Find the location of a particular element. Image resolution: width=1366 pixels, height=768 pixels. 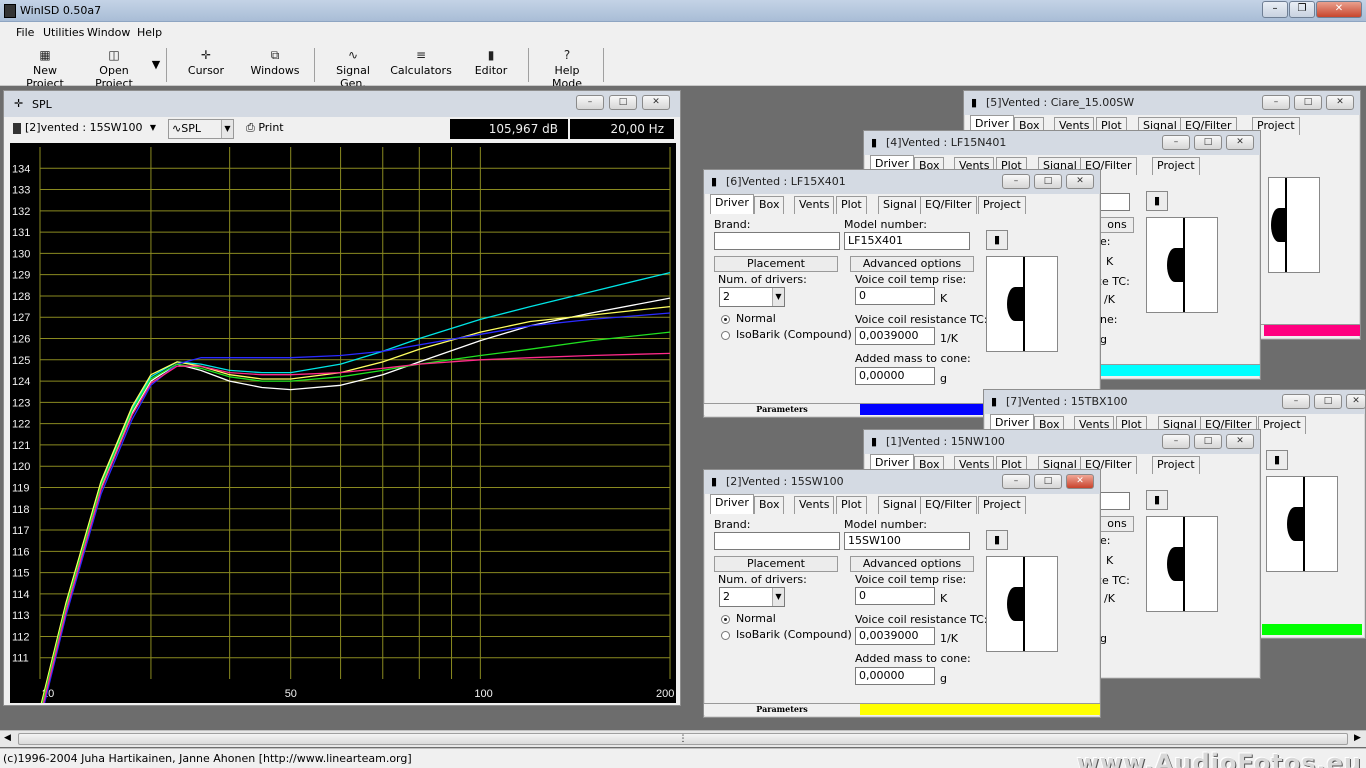

vc-temp-label: Voice coil temp rise: is located at coordinates (911, 279).